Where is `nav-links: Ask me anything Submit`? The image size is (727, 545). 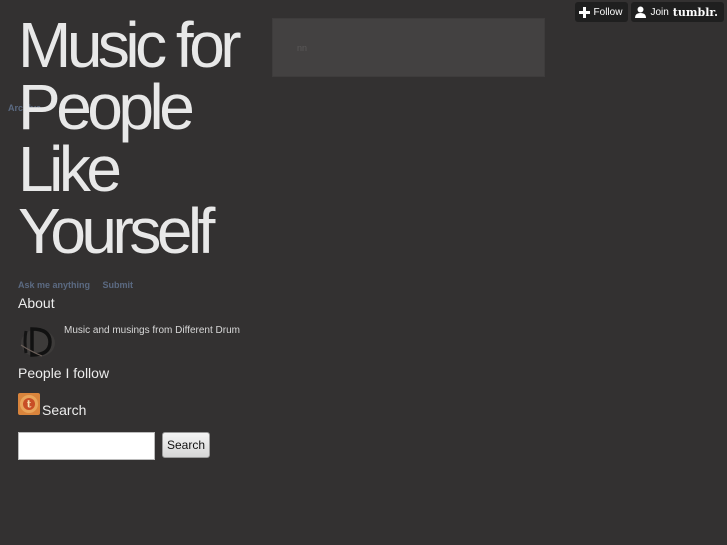
nav-links: Ask me anything Submit is located at coordinates (80, 285).